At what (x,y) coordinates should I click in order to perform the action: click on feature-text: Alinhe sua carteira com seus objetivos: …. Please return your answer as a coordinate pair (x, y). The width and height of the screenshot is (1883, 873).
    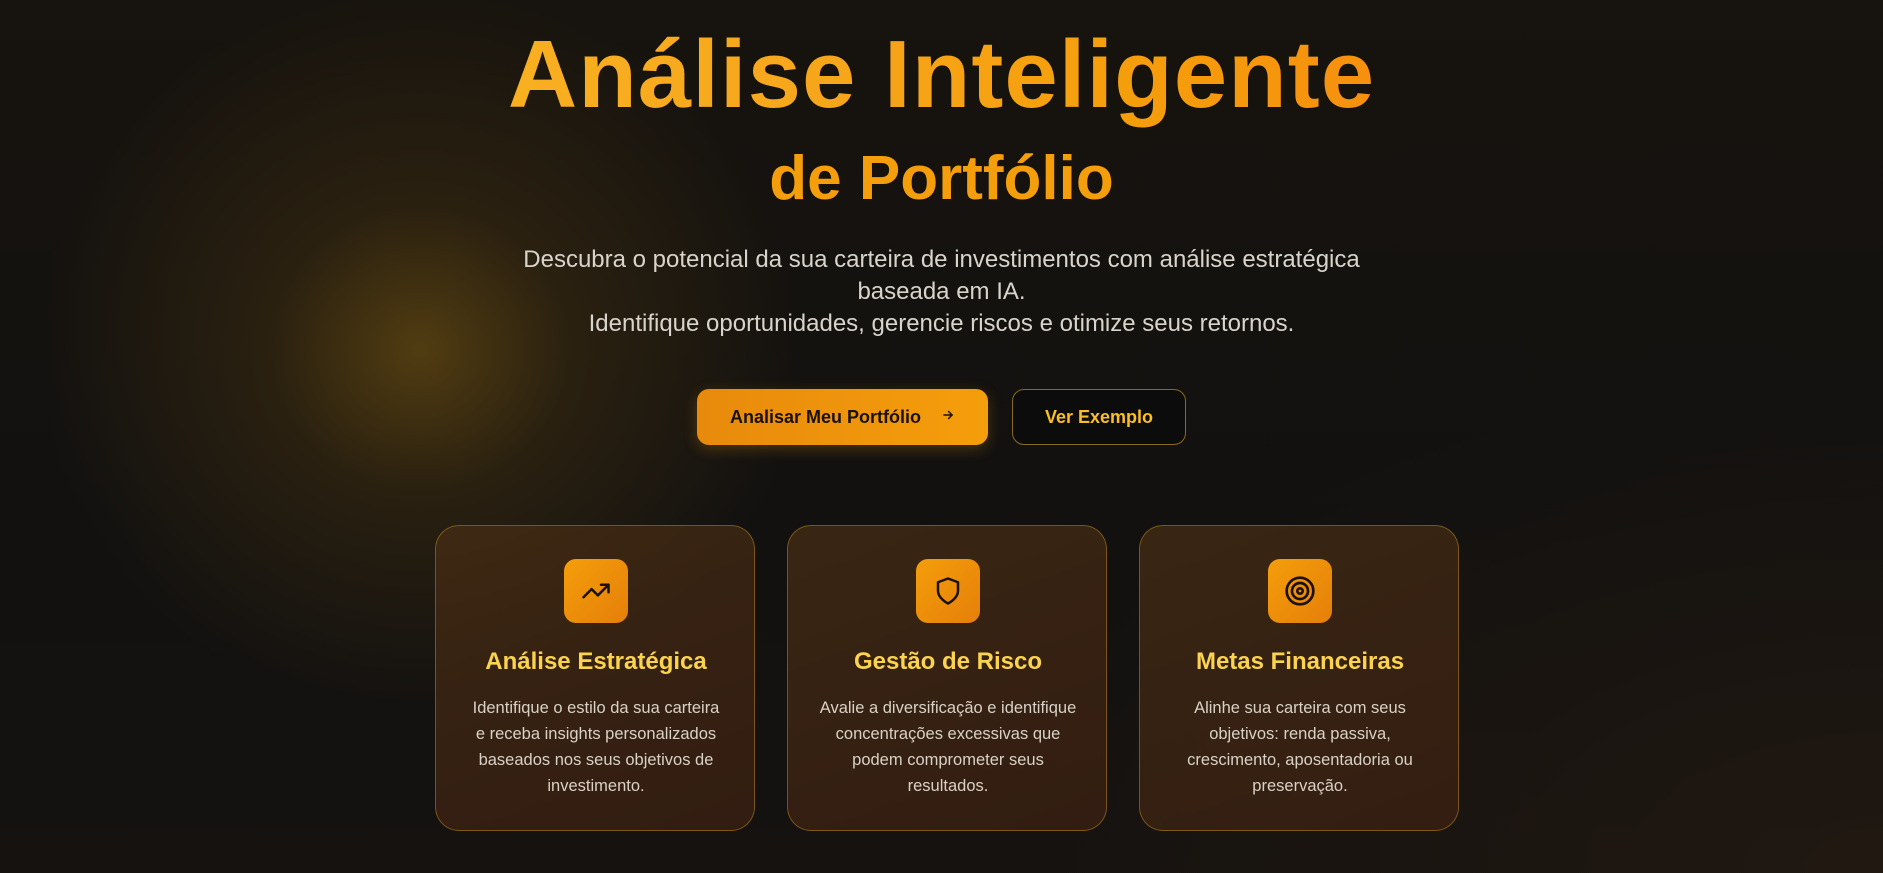
    Looking at the image, I should click on (1300, 747).